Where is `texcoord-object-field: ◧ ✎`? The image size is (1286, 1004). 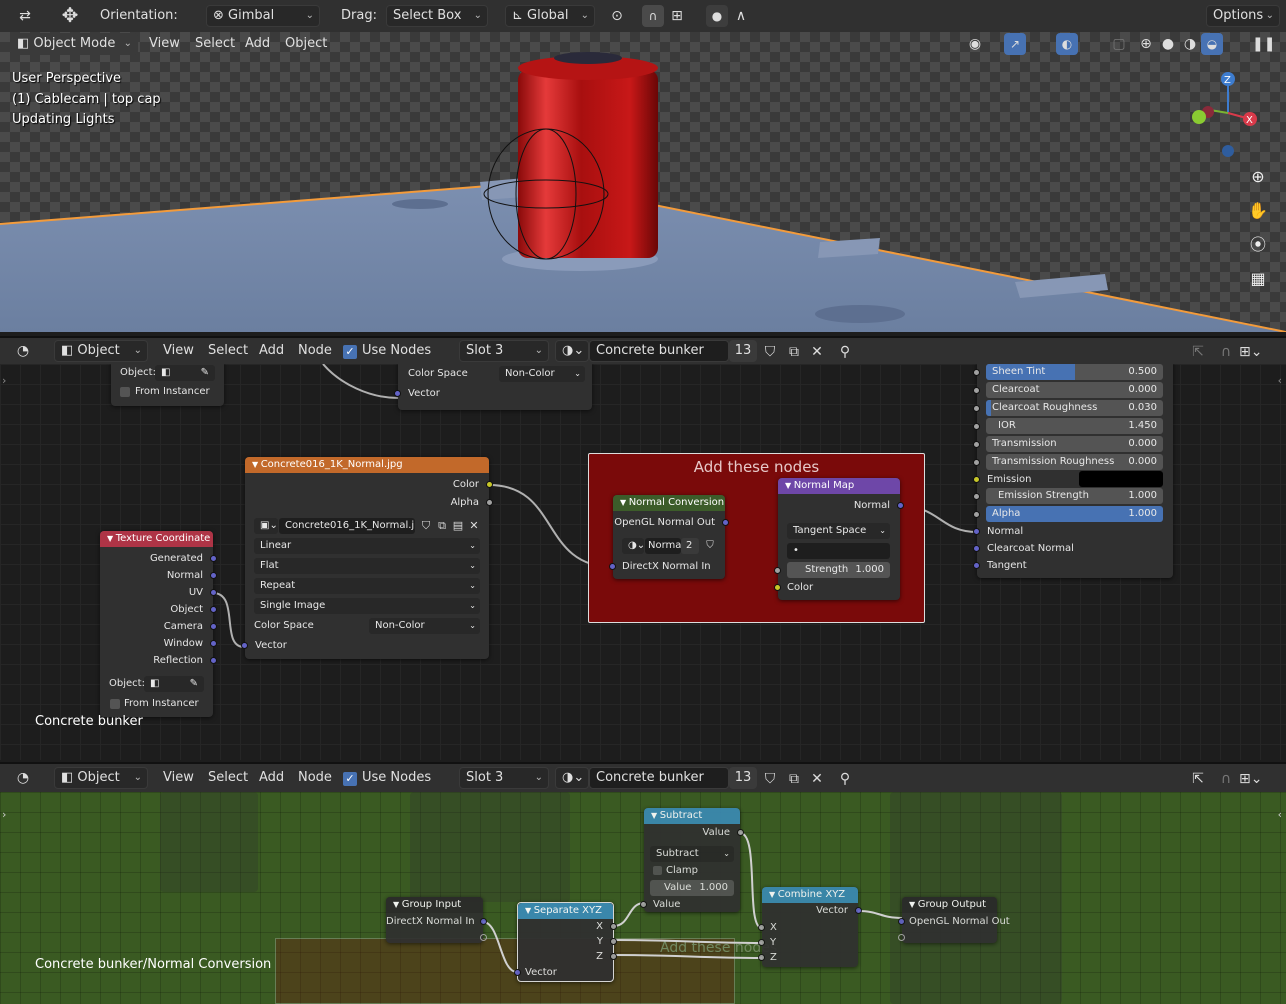
texcoord-object-field: ◧ ✎ is located at coordinates (174, 684).